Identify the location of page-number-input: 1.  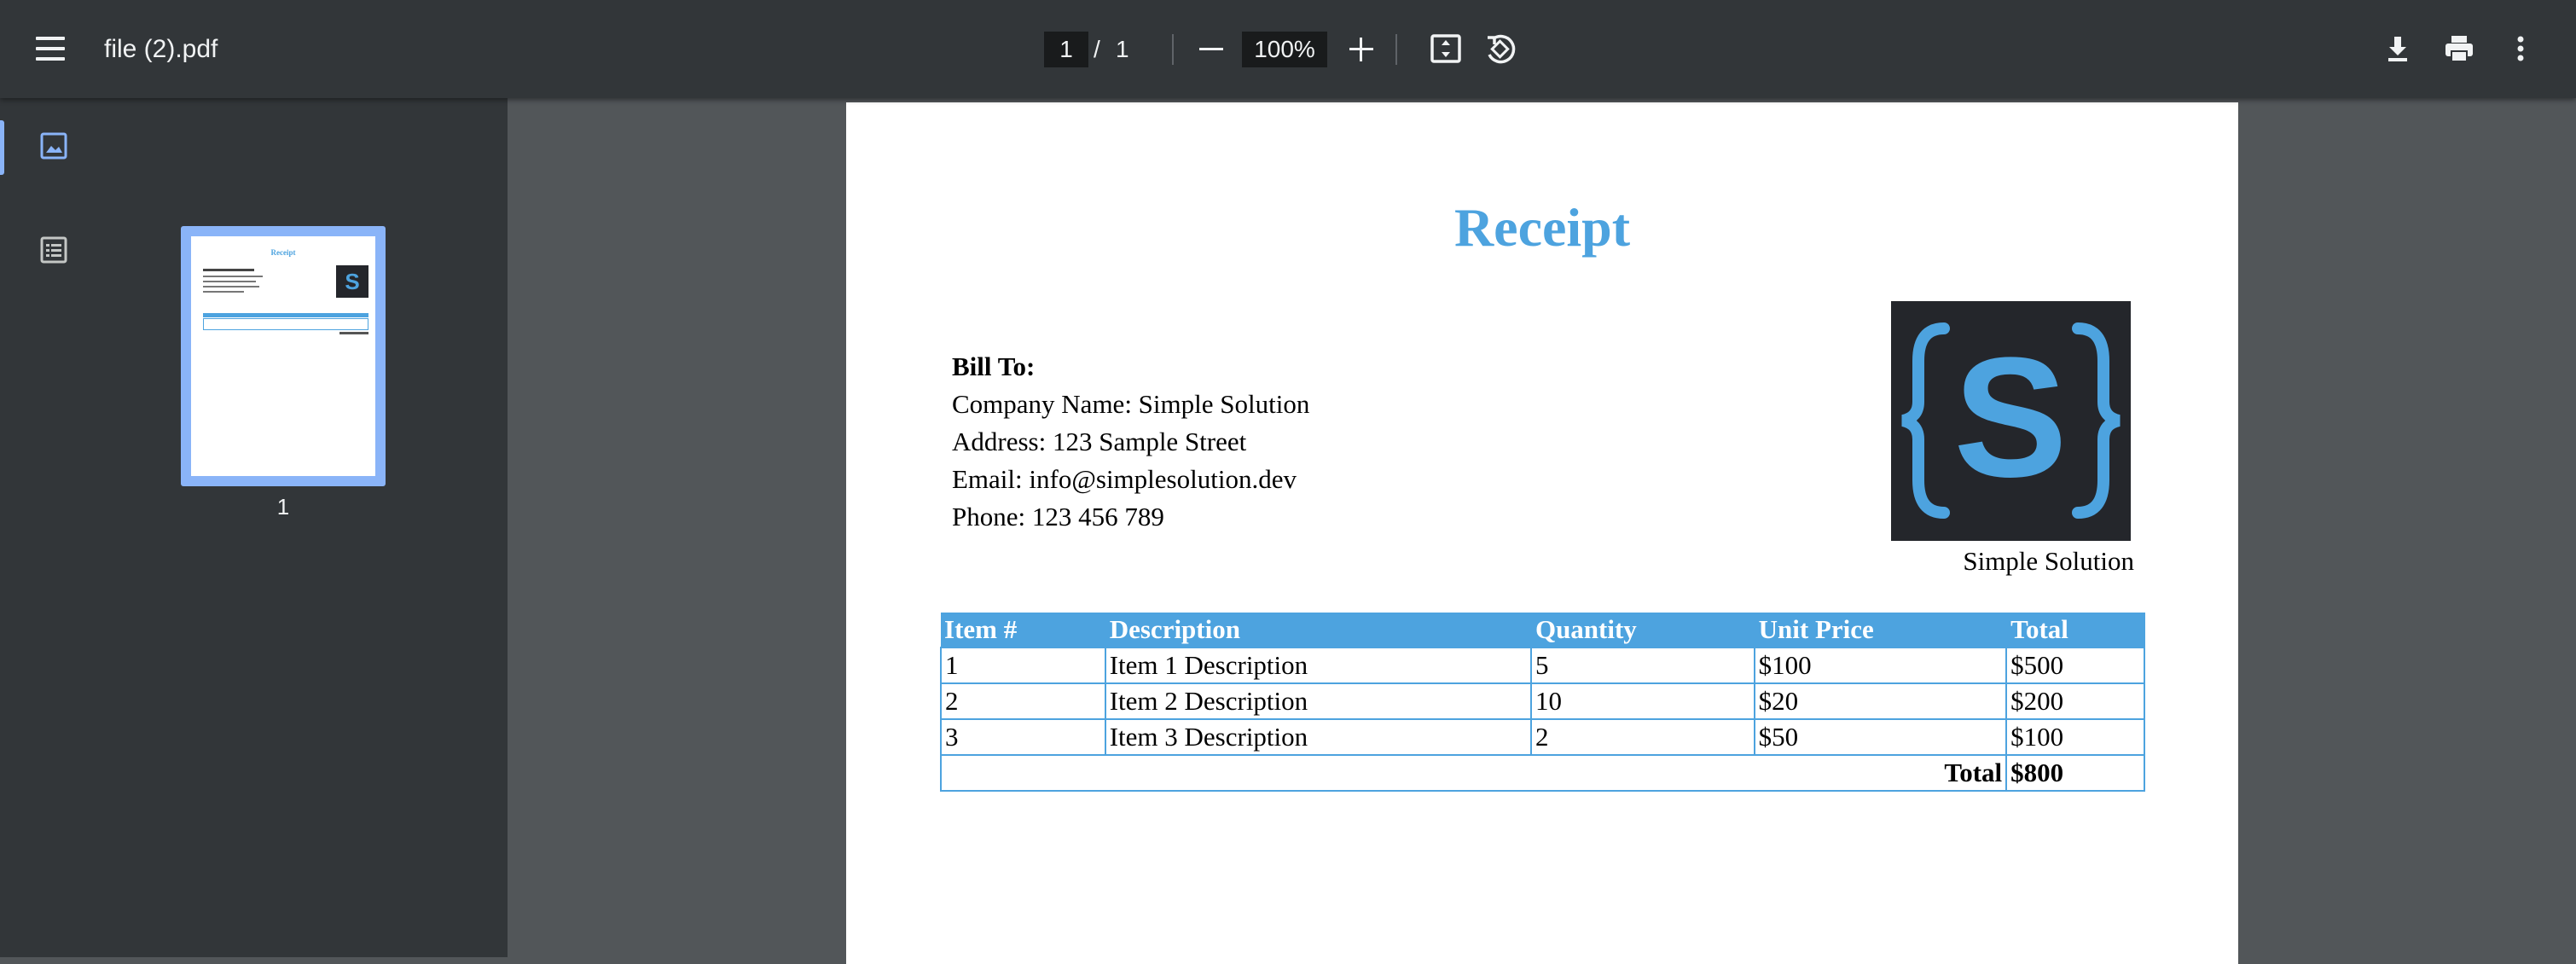
(1066, 50).